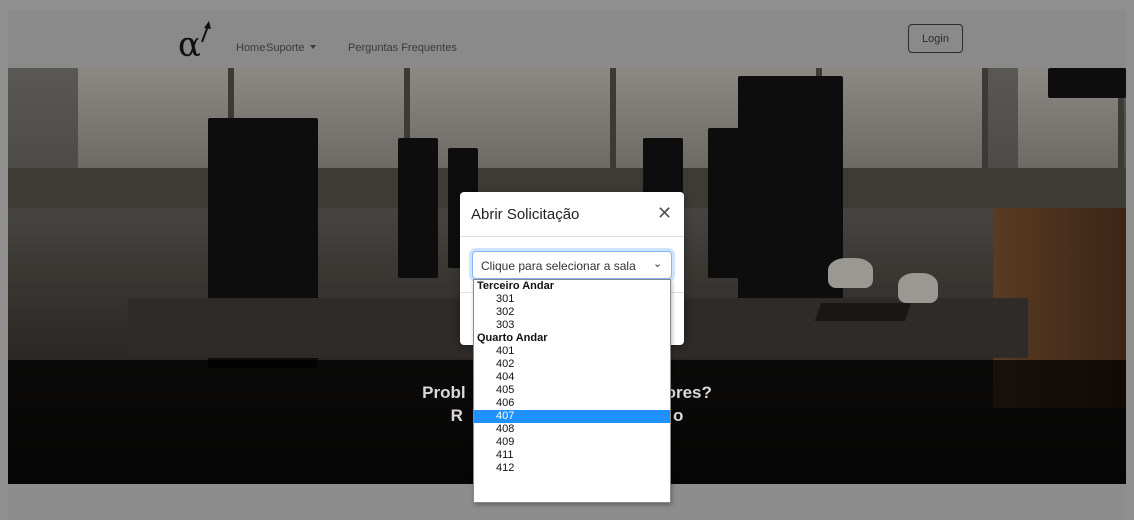 The height and width of the screenshot is (520, 1134). I want to click on nav-suporte: Suporte, so click(291, 48).